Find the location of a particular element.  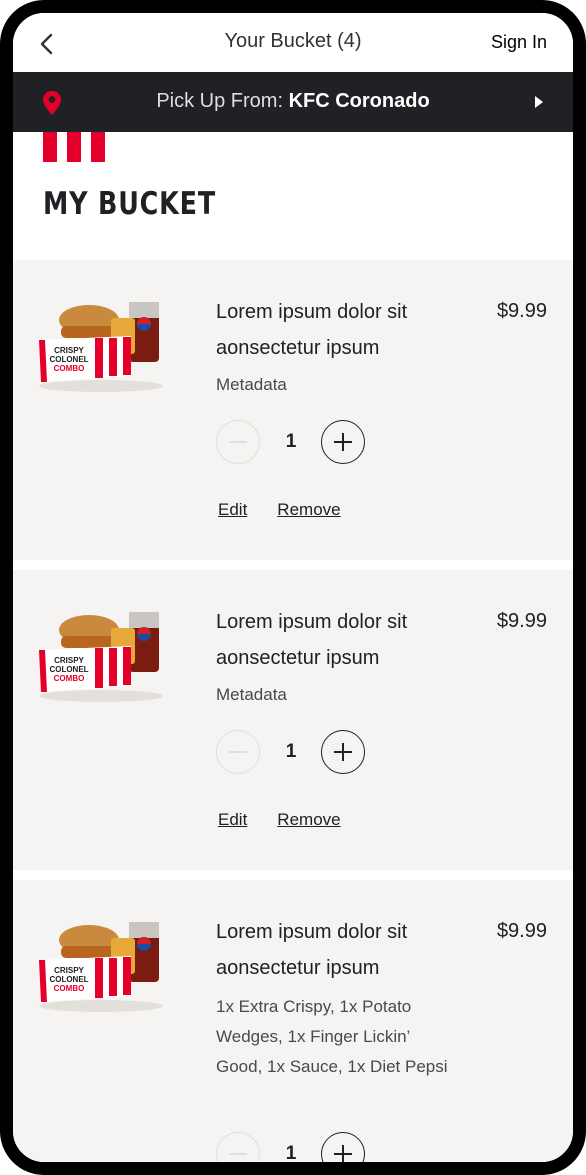

top-bar: Your Bucket (4) Sign In is located at coordinates (293, 42).